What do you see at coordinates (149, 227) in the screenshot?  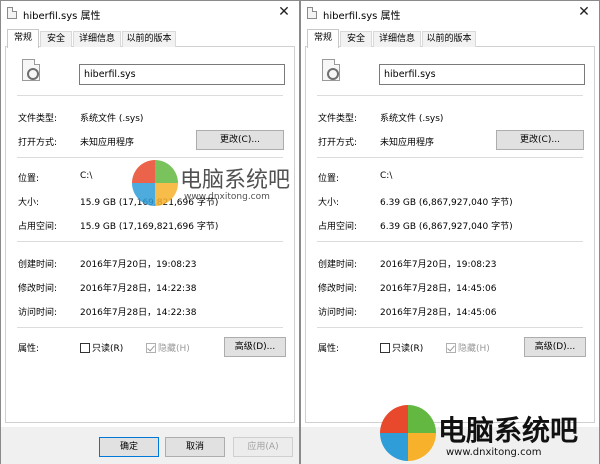 I see `disk-size-value: 15.9 GB (17,169,821,696 字节)` at bounding box center [149, 227].